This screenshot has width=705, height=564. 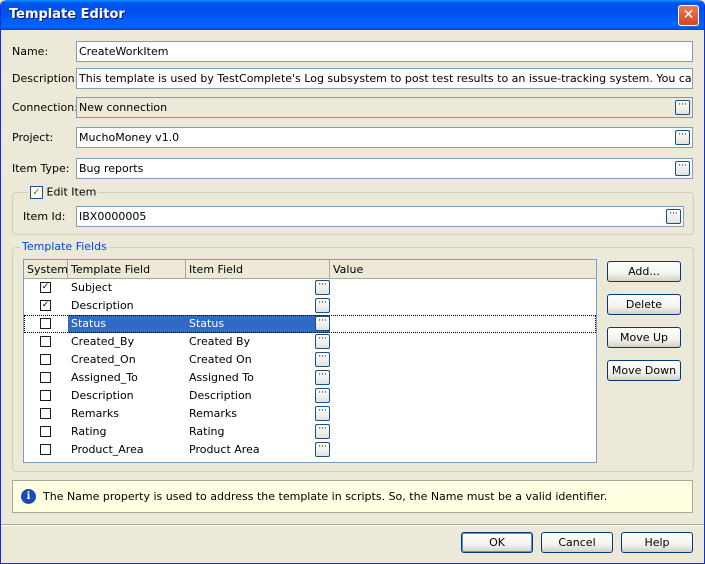 What do you see at coordinates (644, 370) in the screenshot?
I see `move-down-button: Move Down` at bounding box center [644, 370].